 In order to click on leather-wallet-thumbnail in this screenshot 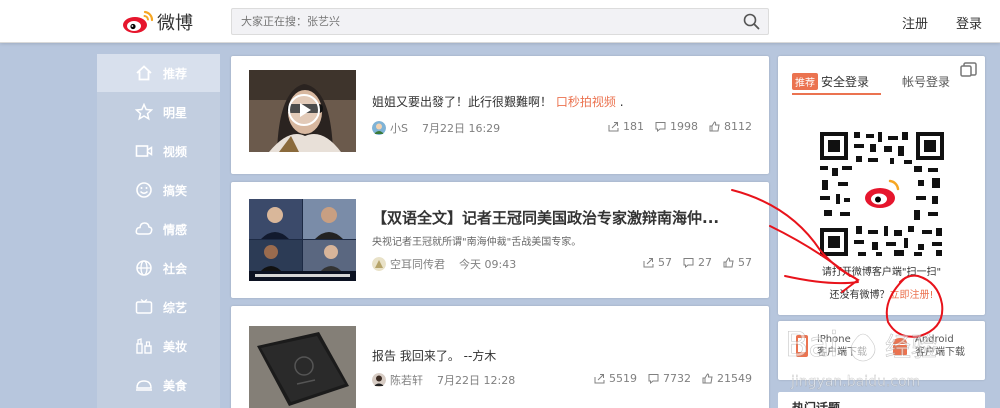, I will do `click(302, 367)`.